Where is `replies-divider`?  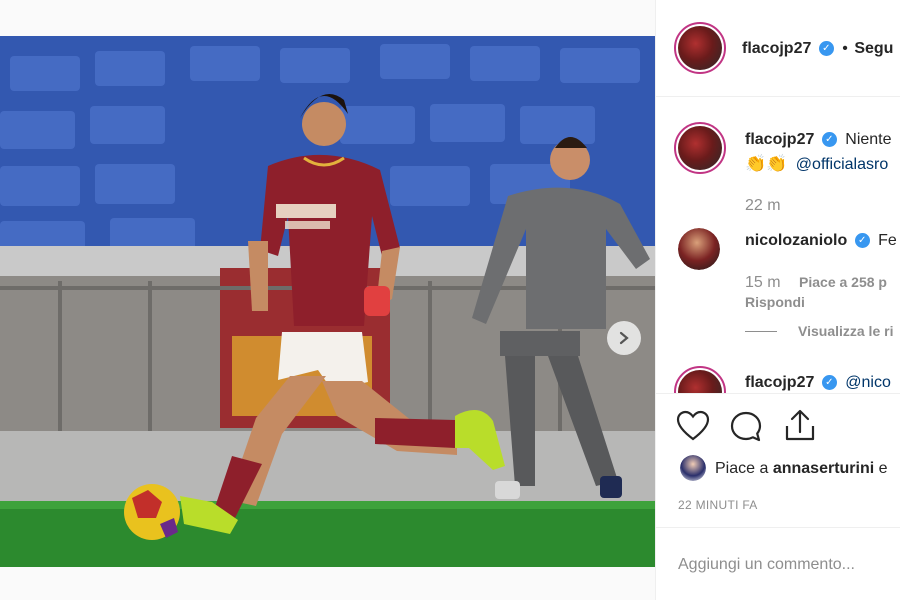 replies-divider is located at coordinates (761, 331).